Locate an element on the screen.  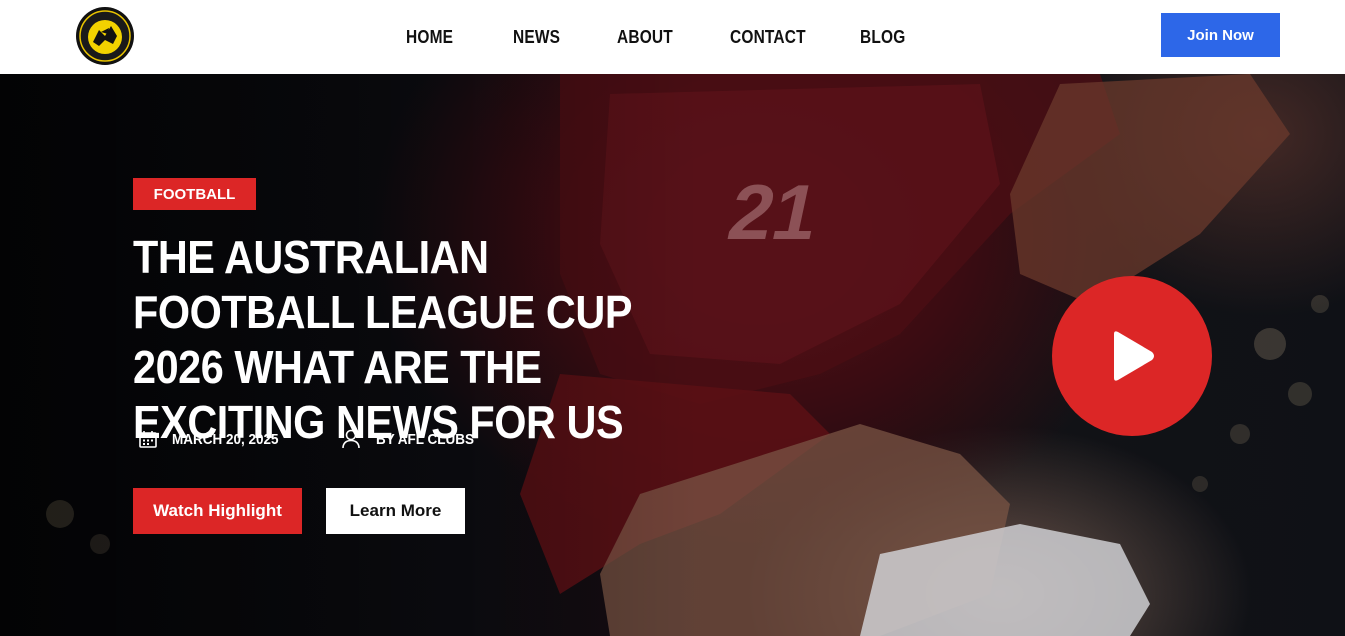
nav-home: HOME is located at coordinates (429, 37).